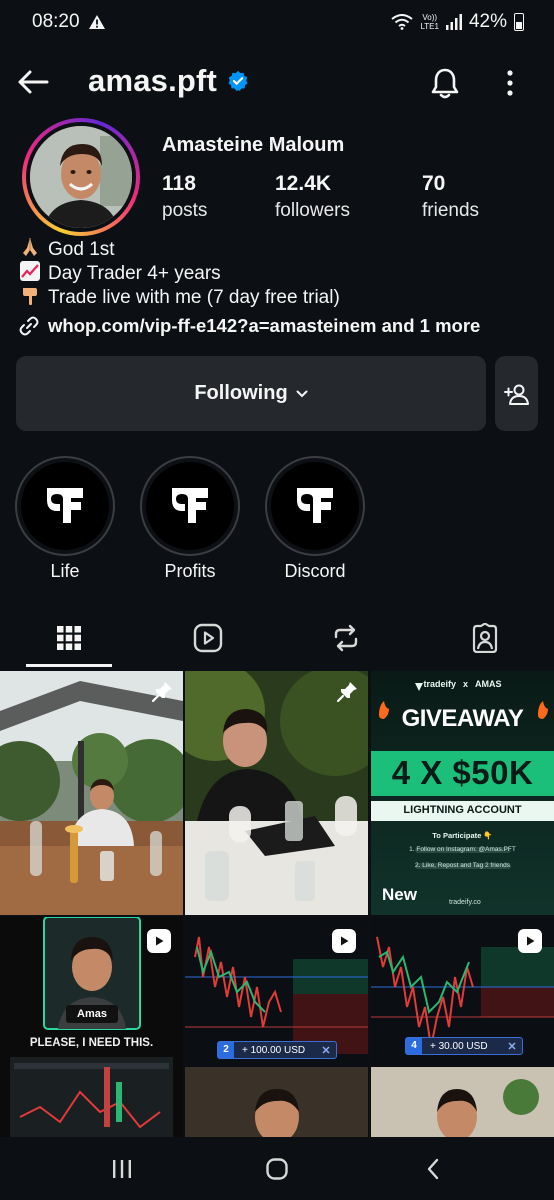 This screenshot has width=554, height=1200. Describe the element at coordinates (69, 665) in the screenshot. I see `active-tab-indicator` at that location.